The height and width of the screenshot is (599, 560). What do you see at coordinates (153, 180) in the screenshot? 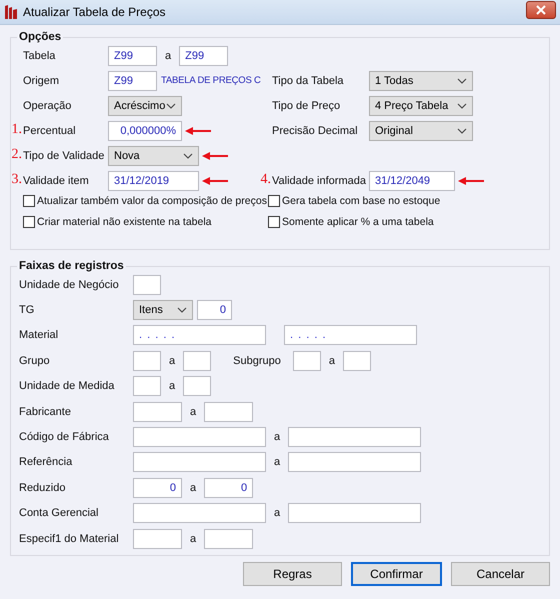
I see `input-field: 31/12/2019` at bounding box center [153, 180].